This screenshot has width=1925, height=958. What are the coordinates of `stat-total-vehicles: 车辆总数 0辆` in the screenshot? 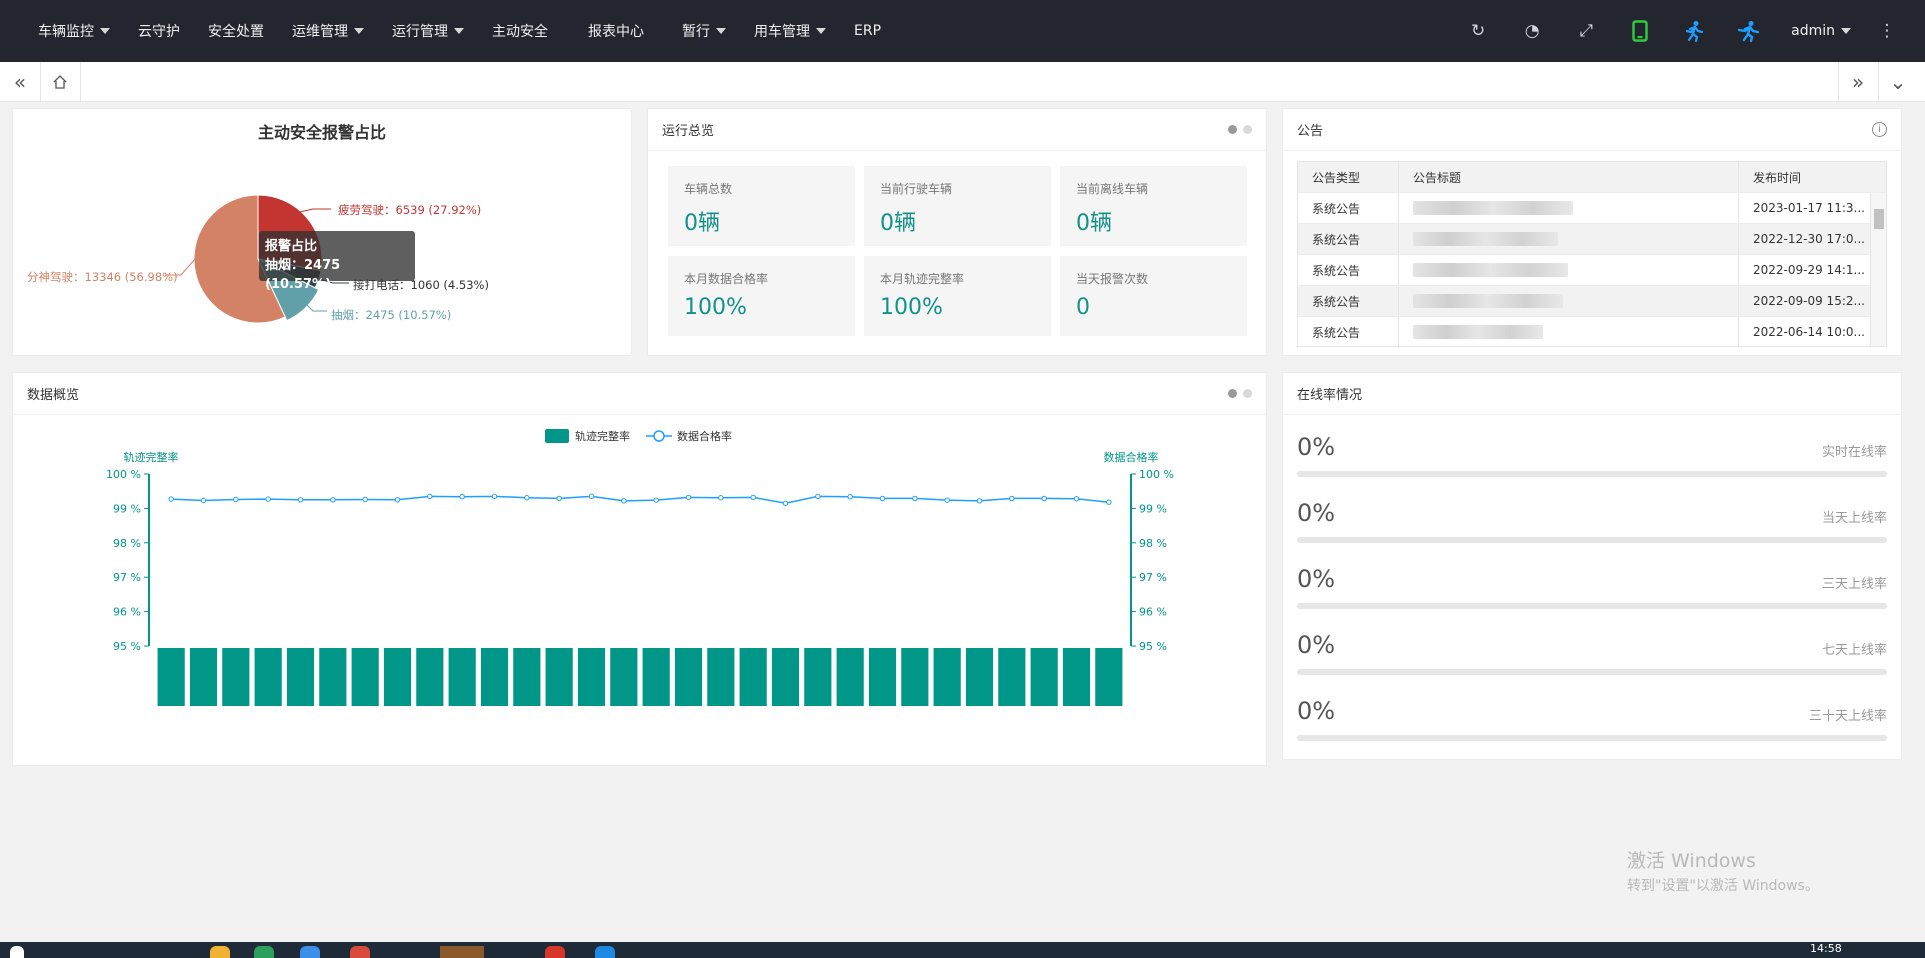 It's located at (761, 206).